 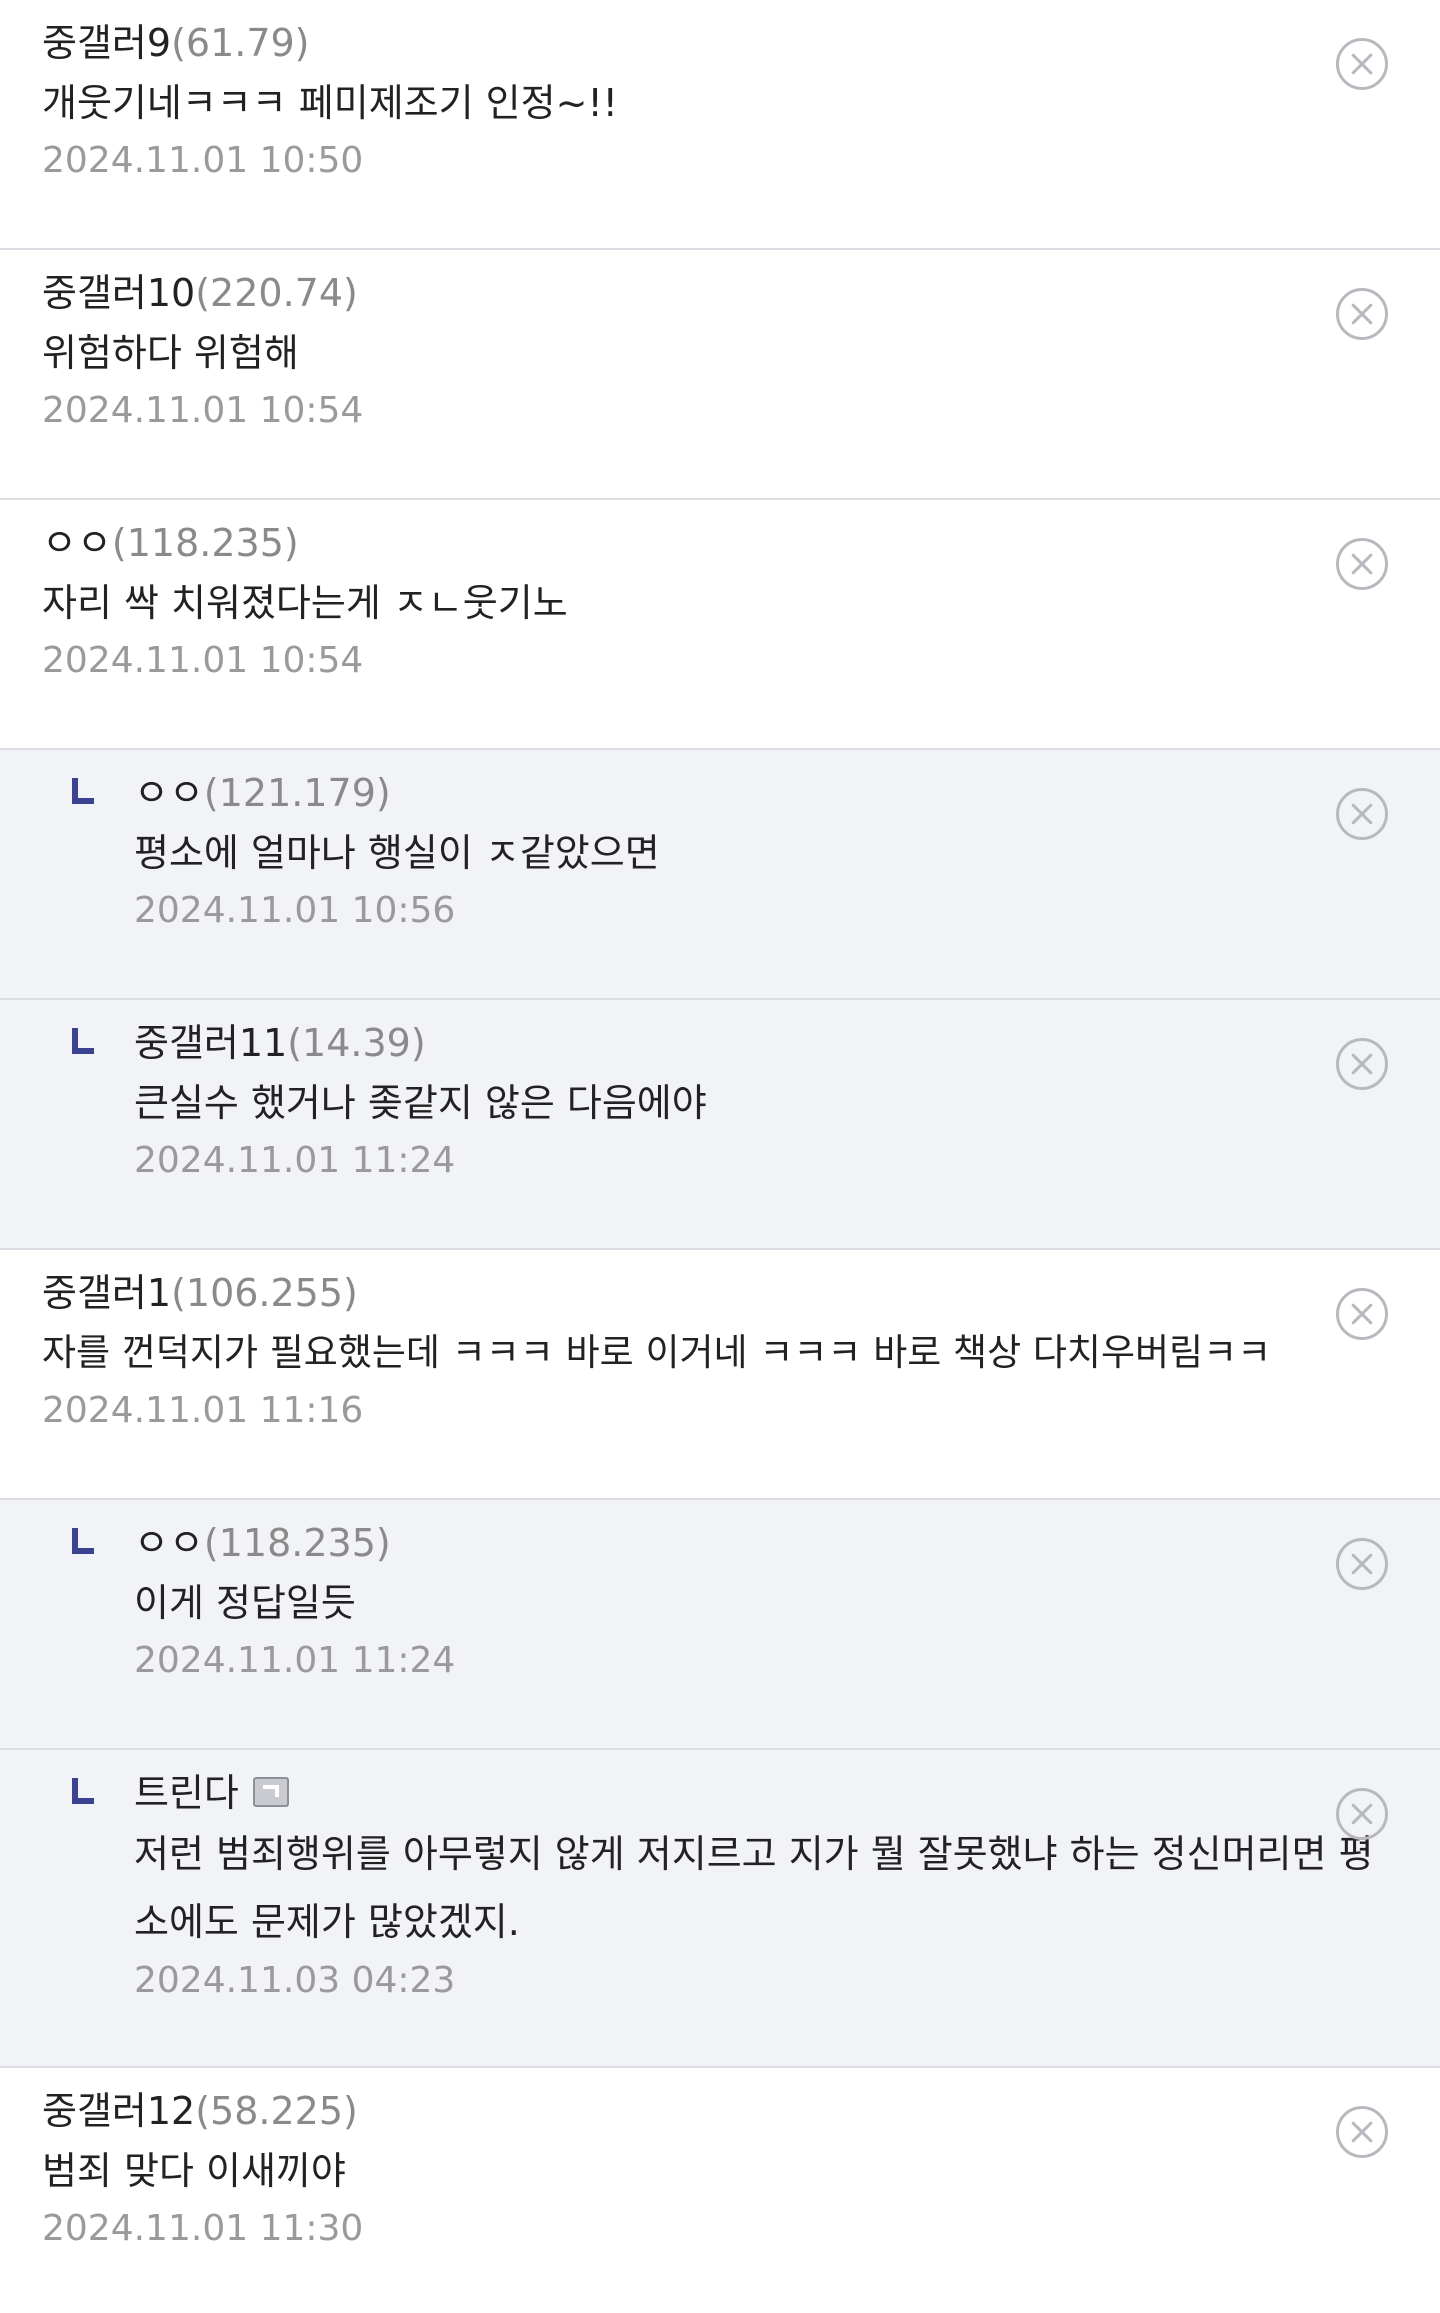 I want to click on comment-header: 트린다, so click(x=767, y=1793).